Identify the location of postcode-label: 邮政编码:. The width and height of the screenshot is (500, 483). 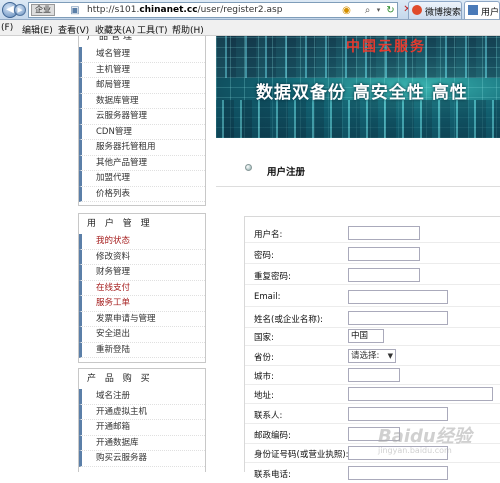
(272, 436).